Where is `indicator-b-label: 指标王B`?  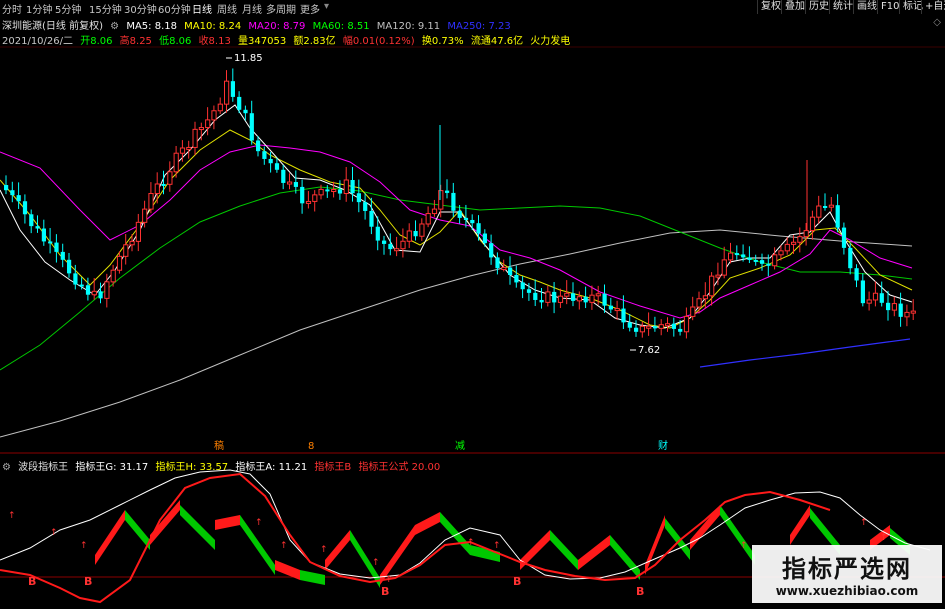 indicator-b-label: 指标王B is located at coordinates (333, 467).